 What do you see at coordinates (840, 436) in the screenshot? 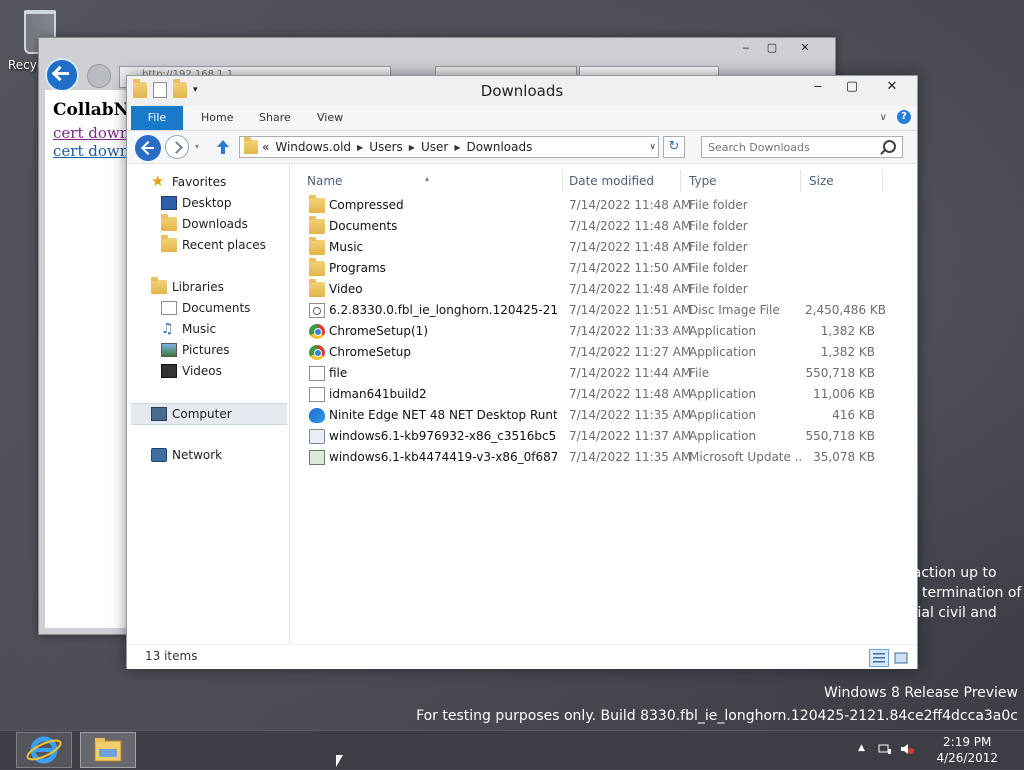
I see `file-size: 550,718 KB` at bounding box center [840, 436].